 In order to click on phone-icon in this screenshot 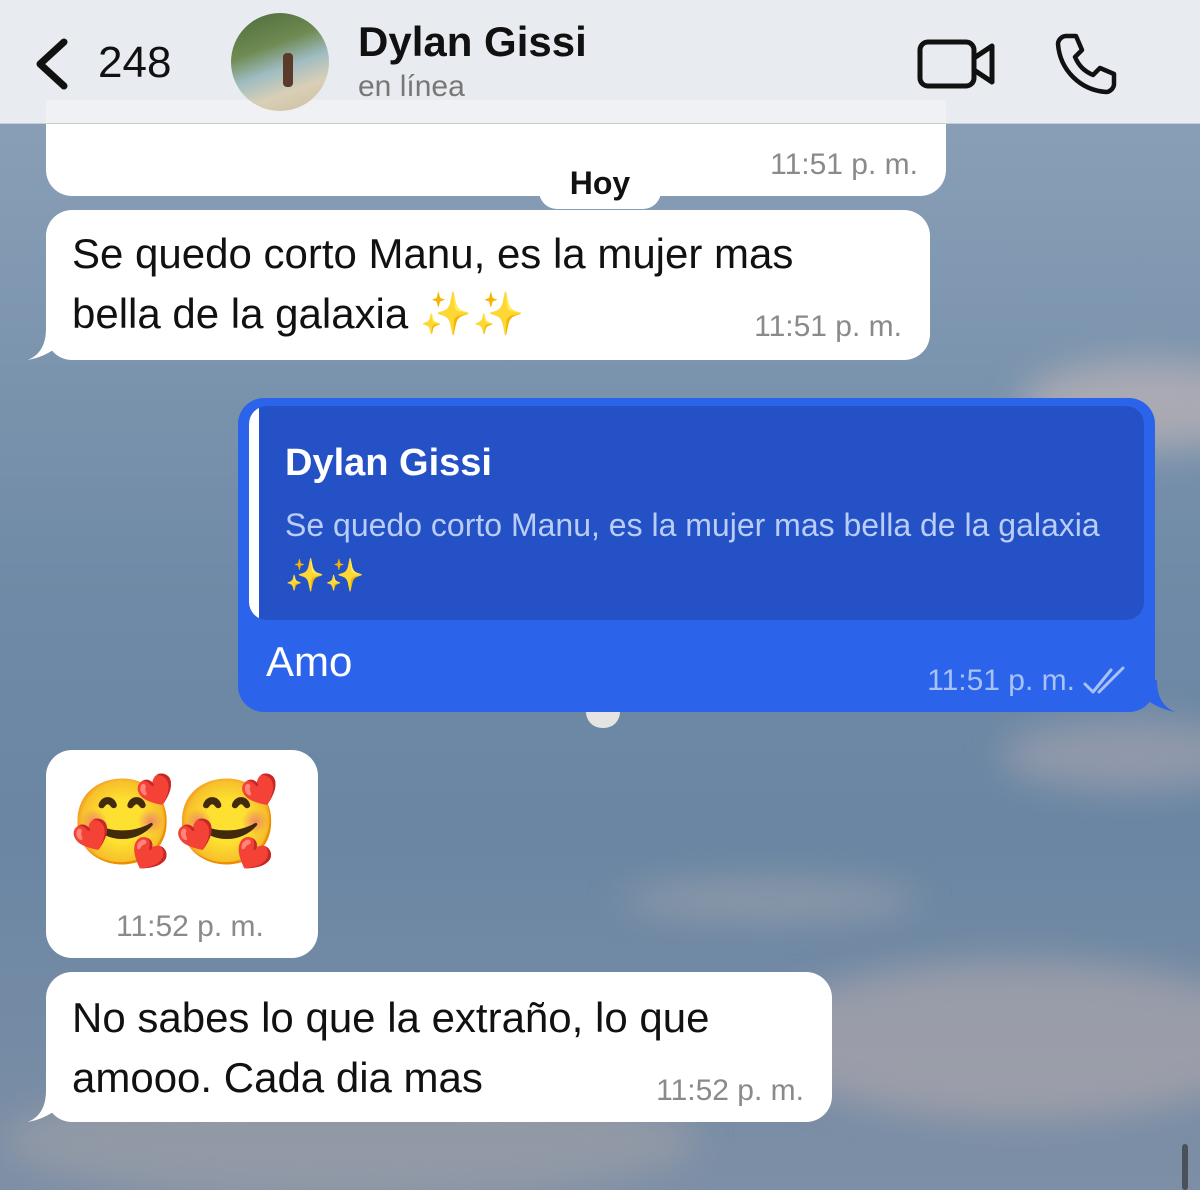, I will do `click(1086, 64)`.